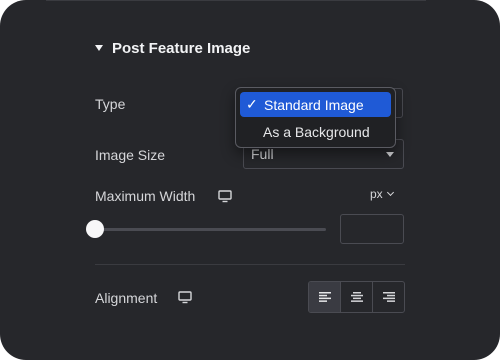 Image resolution: width=500 pixels, height=360 pixels. Describe the element at coordinates (126, 298) in the screenshot. I see `alignment-label: Alignment` at that location.